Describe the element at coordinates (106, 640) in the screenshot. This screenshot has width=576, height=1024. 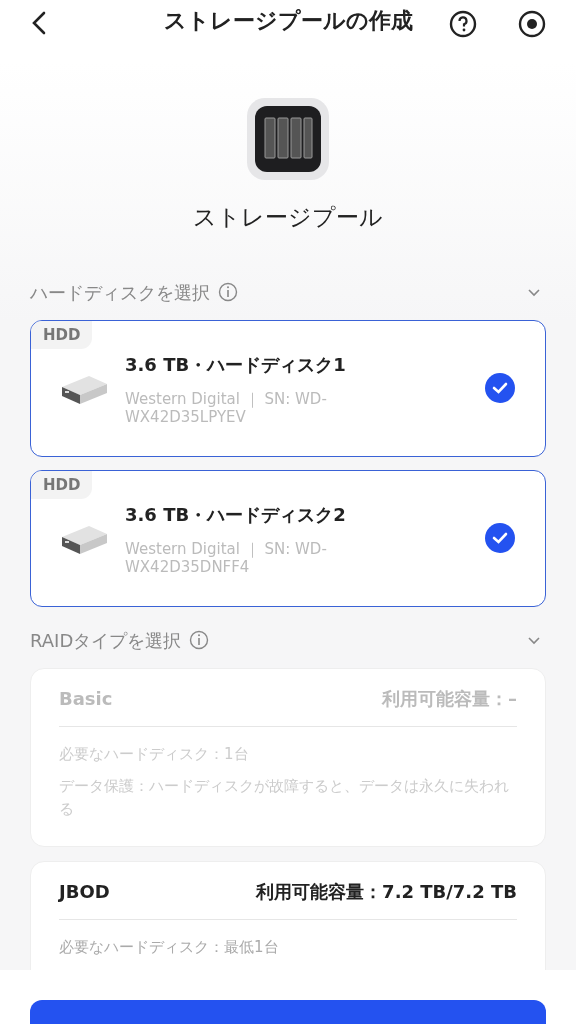
I see `section-title: RAIDタイプを選択` at that location.